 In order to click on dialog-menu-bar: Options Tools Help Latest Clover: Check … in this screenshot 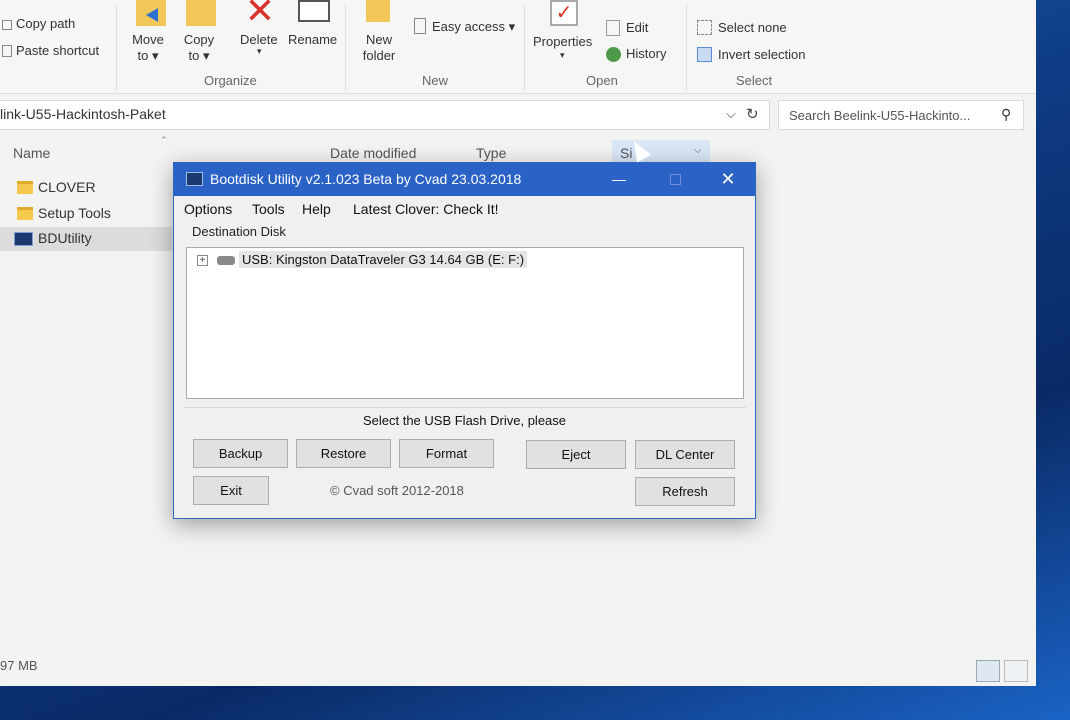, I will do `click(464, 209)`.